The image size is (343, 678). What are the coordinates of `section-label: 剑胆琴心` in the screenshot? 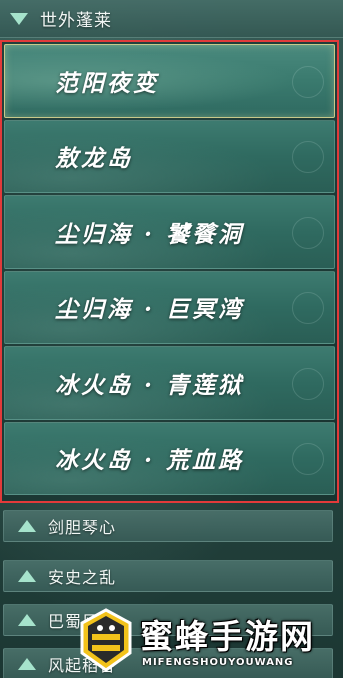 It's located at (82, 527).